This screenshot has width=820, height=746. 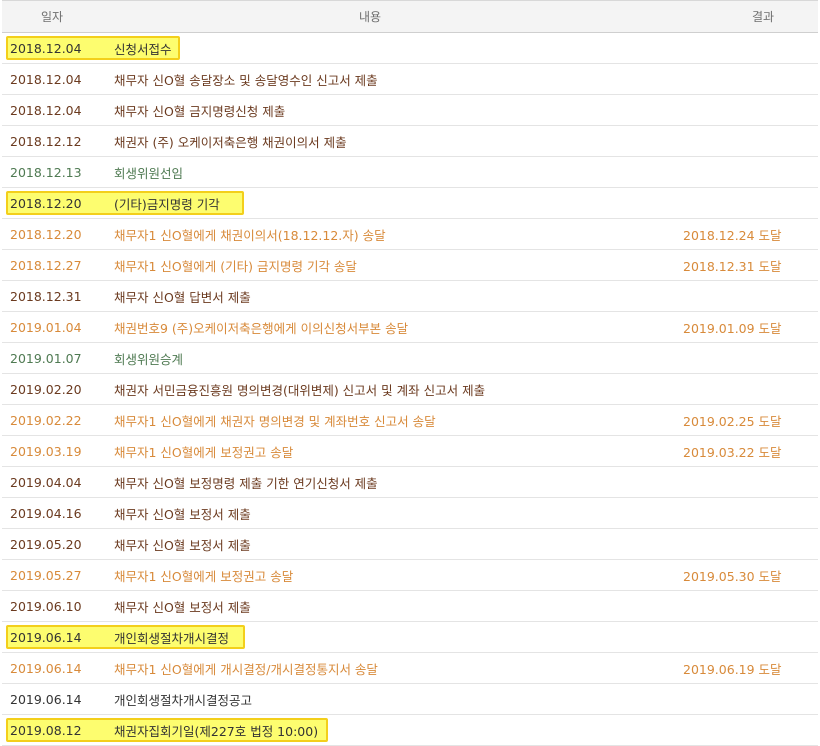 I want to click on row-result: 2018.12.24 도달, so click(x=732, y=235).